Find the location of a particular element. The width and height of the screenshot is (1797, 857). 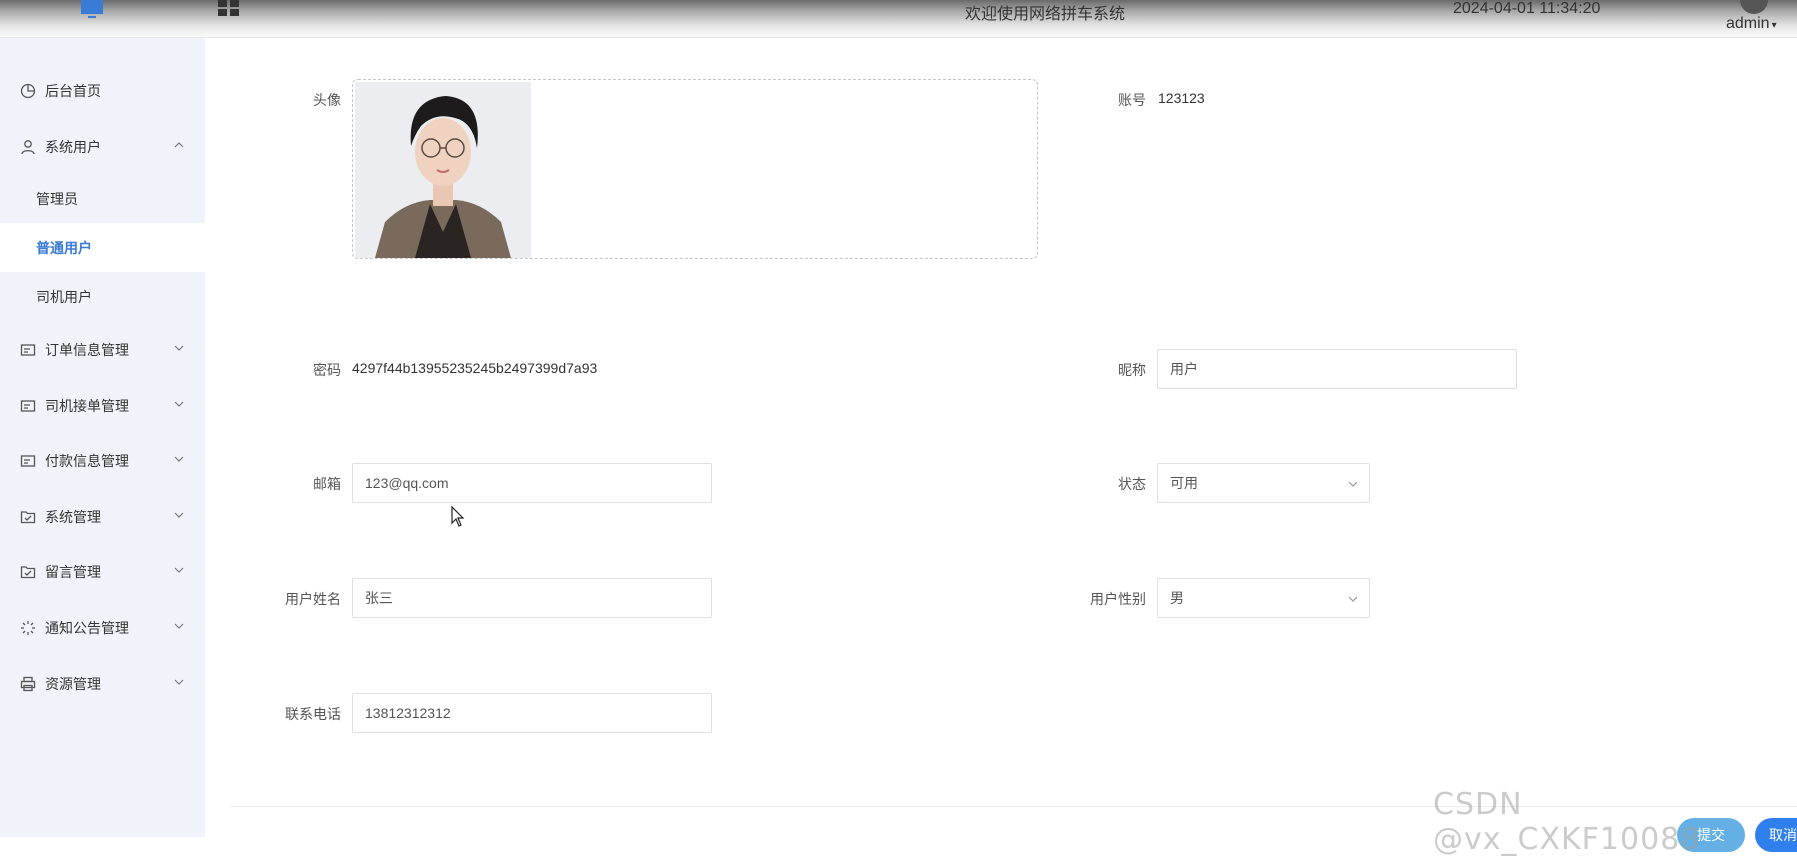

printer-icon is located at coordinates (28, 684).